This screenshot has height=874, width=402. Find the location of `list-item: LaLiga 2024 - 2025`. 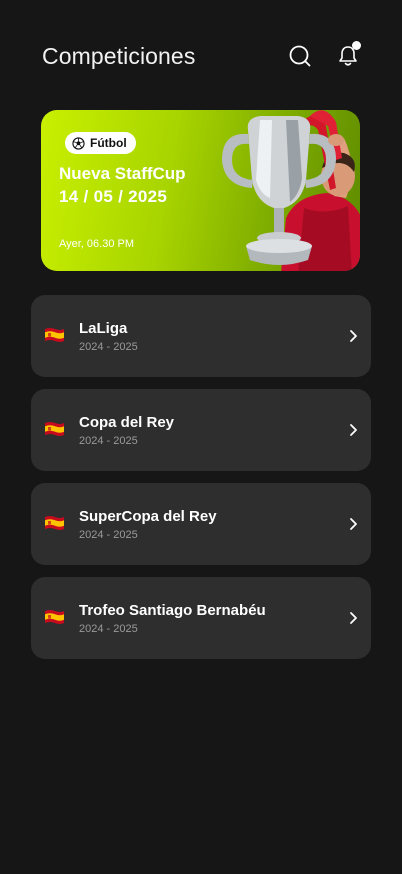

list-item: LaLiga 2024 - 2025 is located at coordinates (201, 336).